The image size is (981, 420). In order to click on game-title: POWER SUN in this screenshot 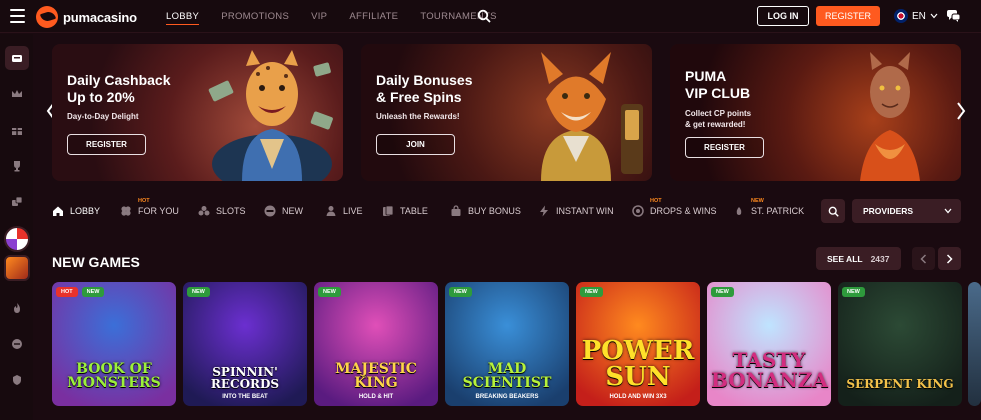, I will do `click(638, 364)`.